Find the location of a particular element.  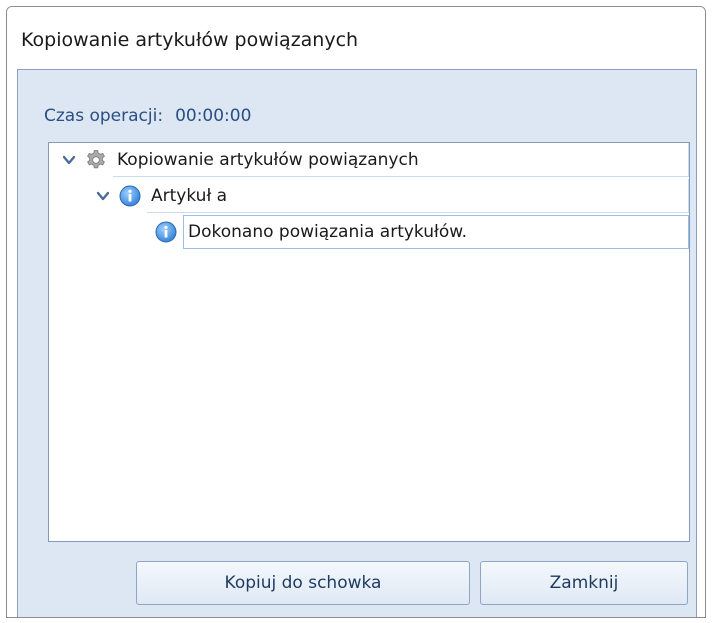

tree-node-root: Kopiowanie artykułów powiązanych is located at coordinates (369, 160).